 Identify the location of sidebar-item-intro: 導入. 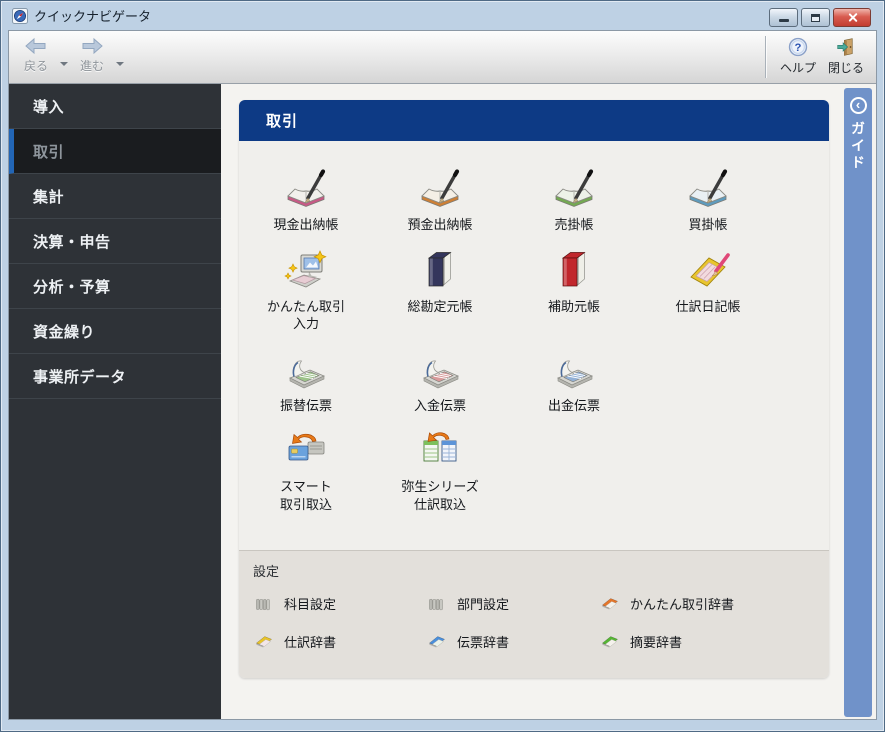
(115, 106).